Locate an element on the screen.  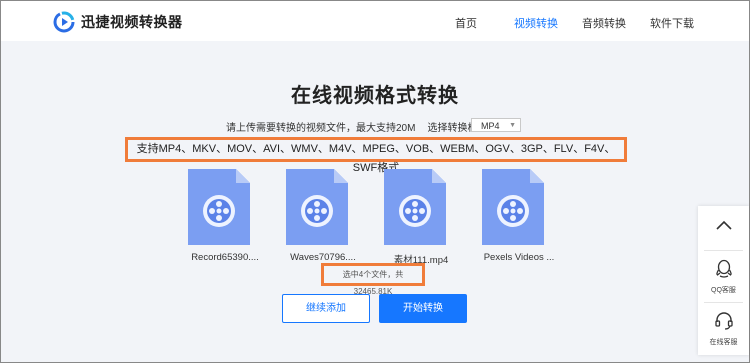
page-title: 在线视频格式转换 is located at coordinates (375, 96).